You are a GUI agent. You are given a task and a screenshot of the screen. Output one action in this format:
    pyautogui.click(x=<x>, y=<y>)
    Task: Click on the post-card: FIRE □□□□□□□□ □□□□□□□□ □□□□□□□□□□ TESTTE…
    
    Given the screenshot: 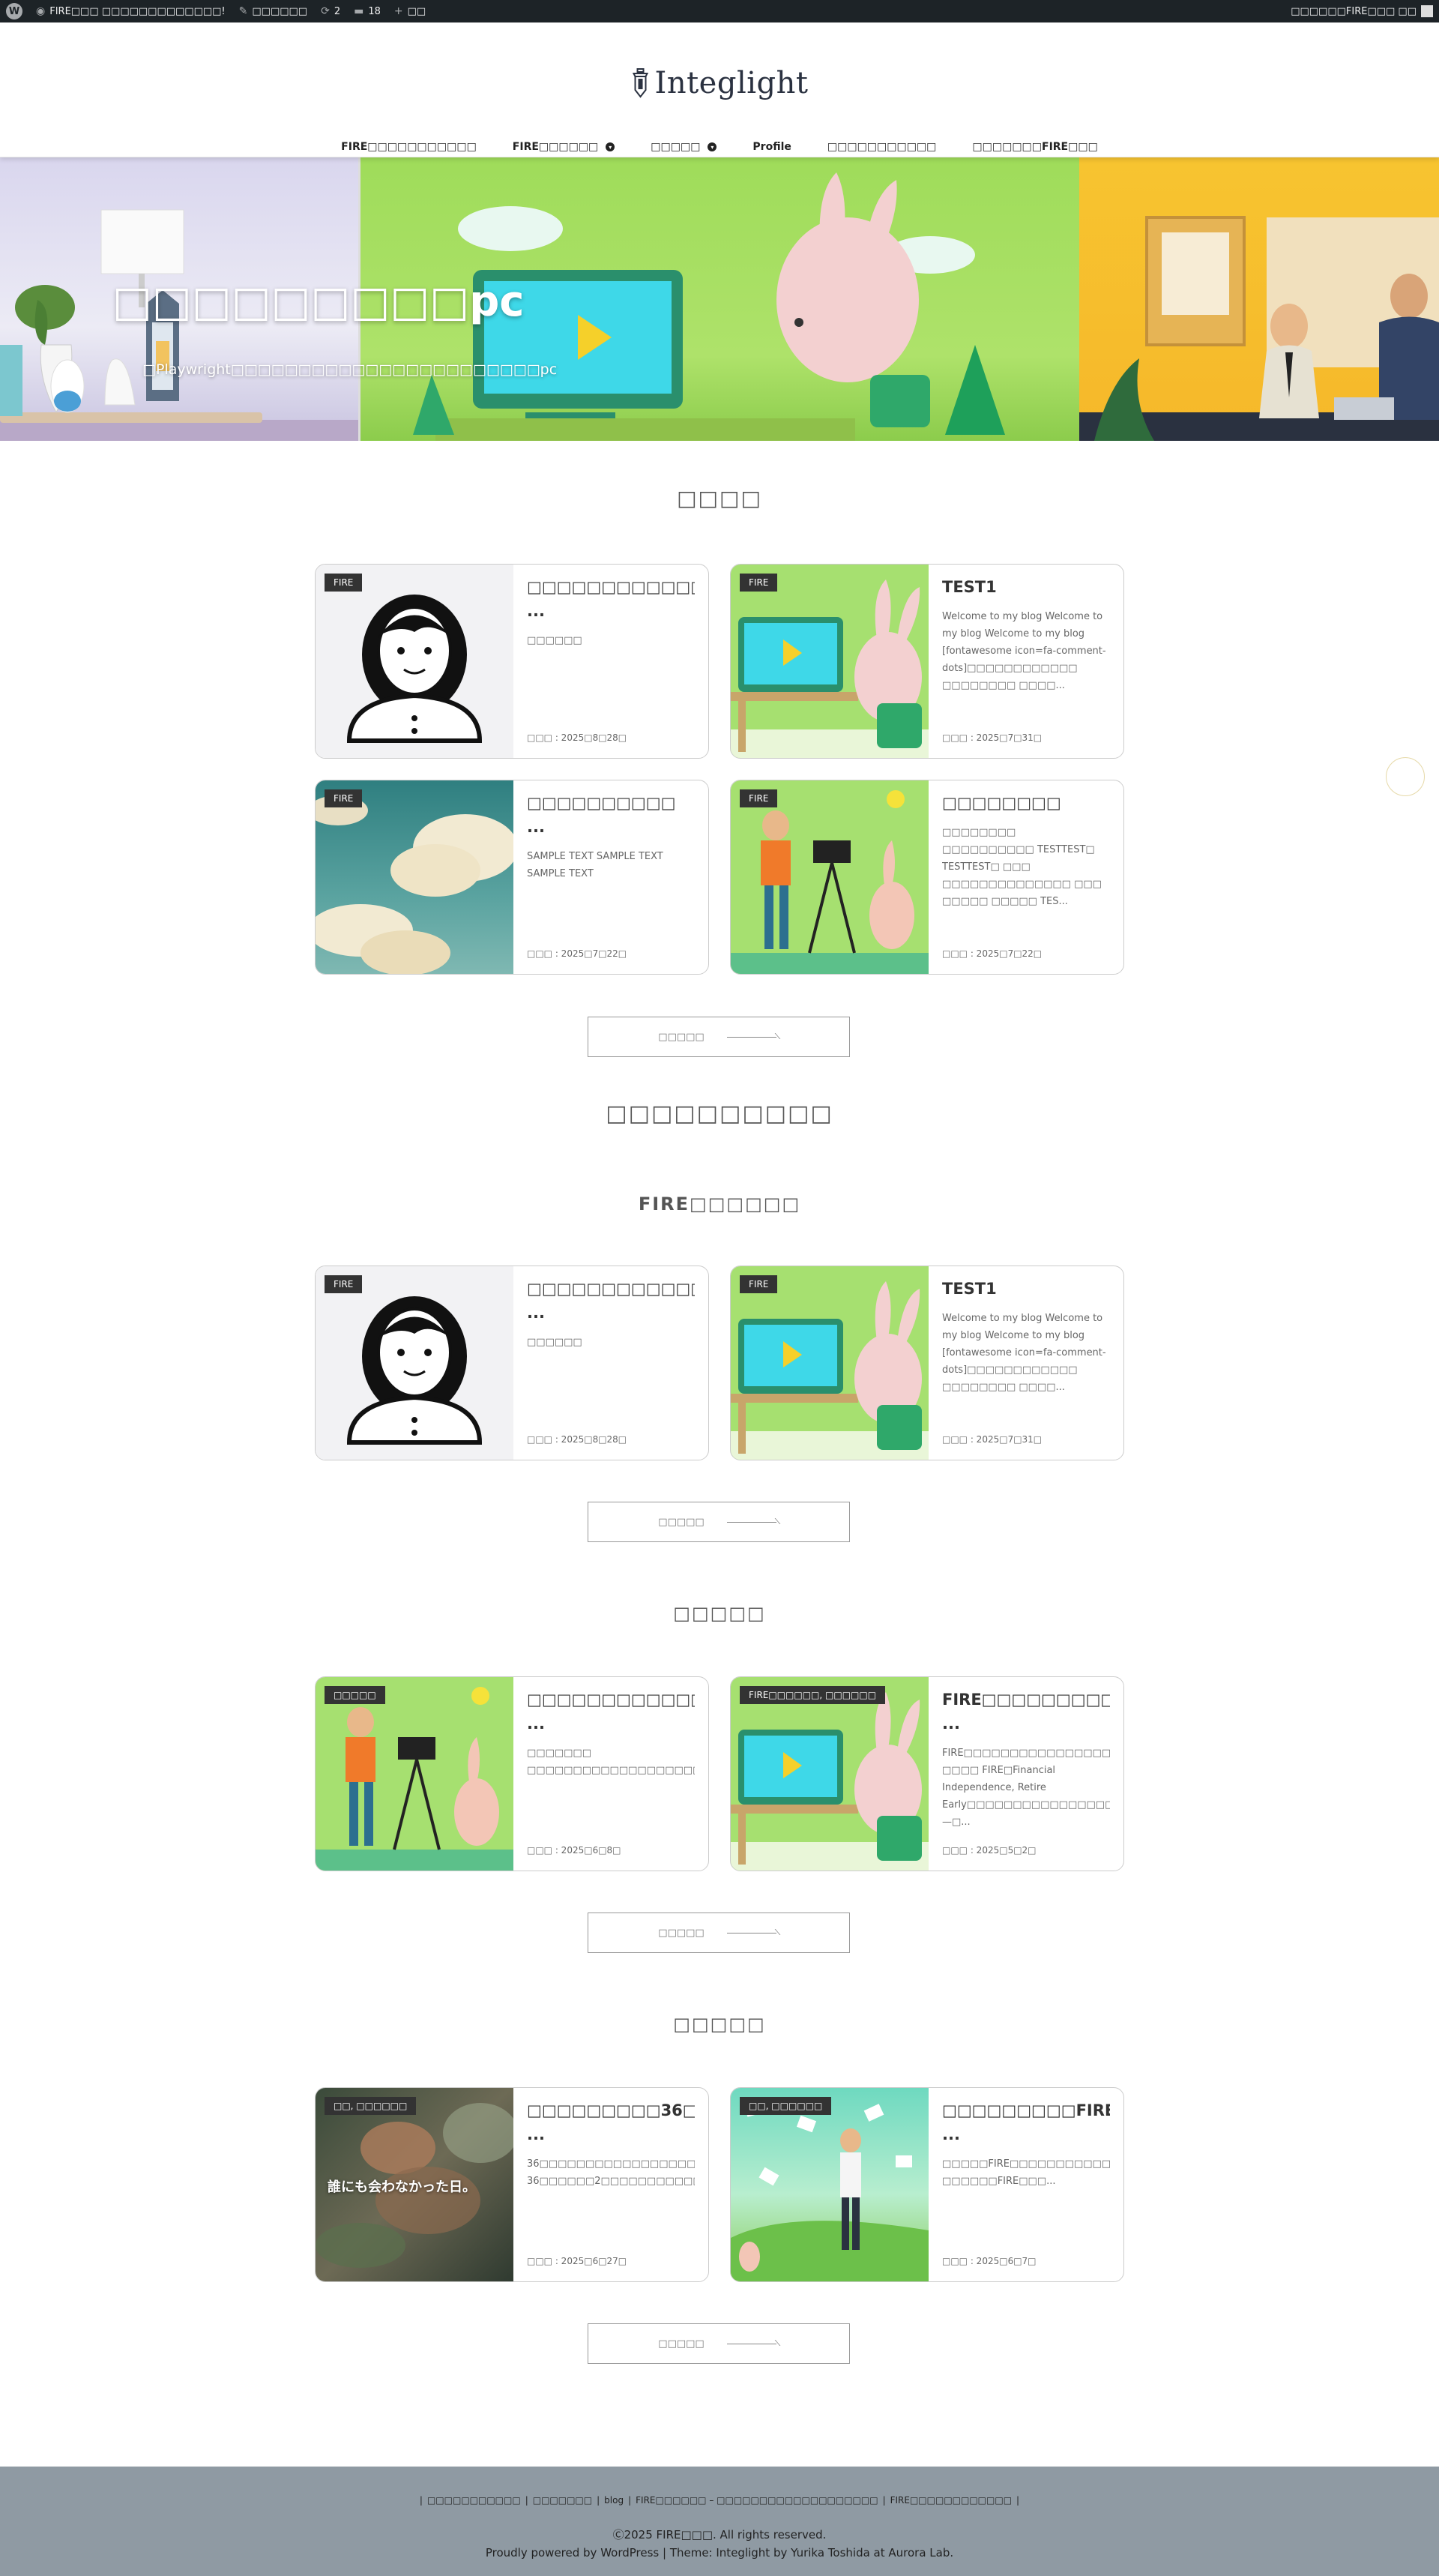 What is the action you would take?
    pyautogui.click(x=927, y=878)
    